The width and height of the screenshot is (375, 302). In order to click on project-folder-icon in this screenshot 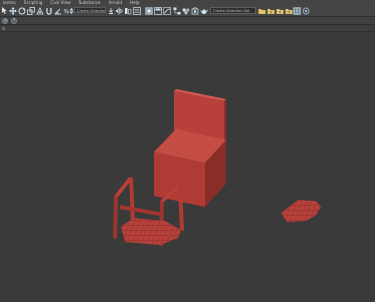, I will do `click(280, 11)`.